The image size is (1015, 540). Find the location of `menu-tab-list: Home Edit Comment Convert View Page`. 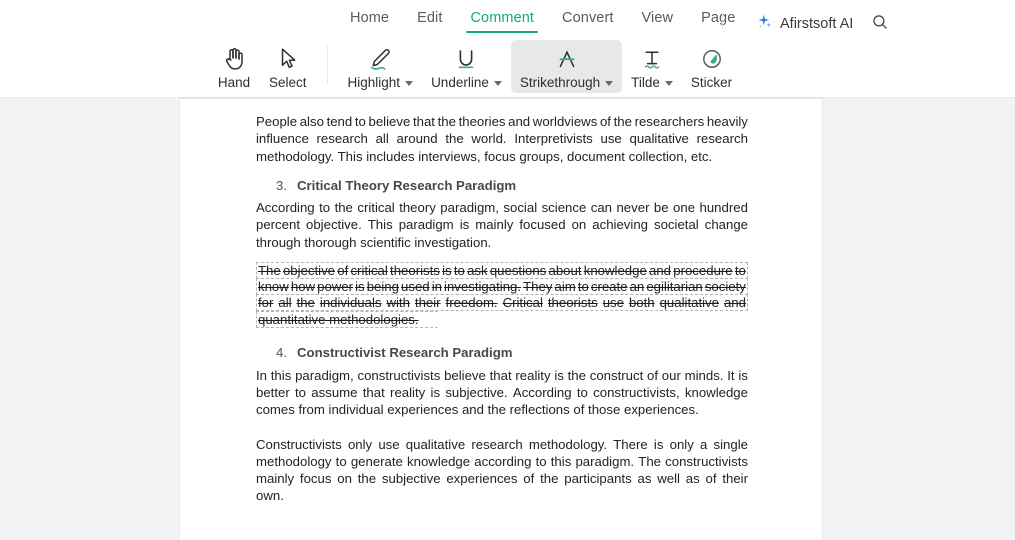

menu-tab-list: Home Edit Comment Convert View Page is located at coordinates (542, 21).